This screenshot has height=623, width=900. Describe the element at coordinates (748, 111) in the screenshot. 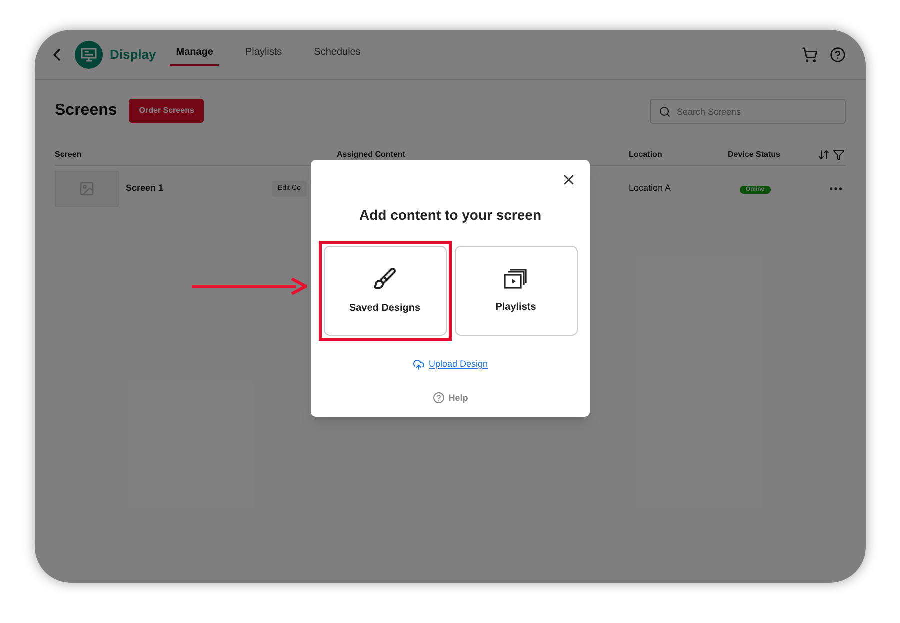

I see `search-field: Search Screens` at that location.